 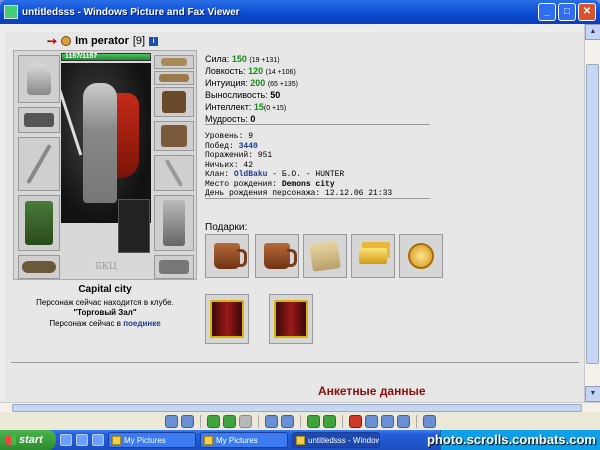 What do you see at coordinates (134, 226) in the screenshot?
I see `pet-slot-icon` at bounding box center [134, 226].